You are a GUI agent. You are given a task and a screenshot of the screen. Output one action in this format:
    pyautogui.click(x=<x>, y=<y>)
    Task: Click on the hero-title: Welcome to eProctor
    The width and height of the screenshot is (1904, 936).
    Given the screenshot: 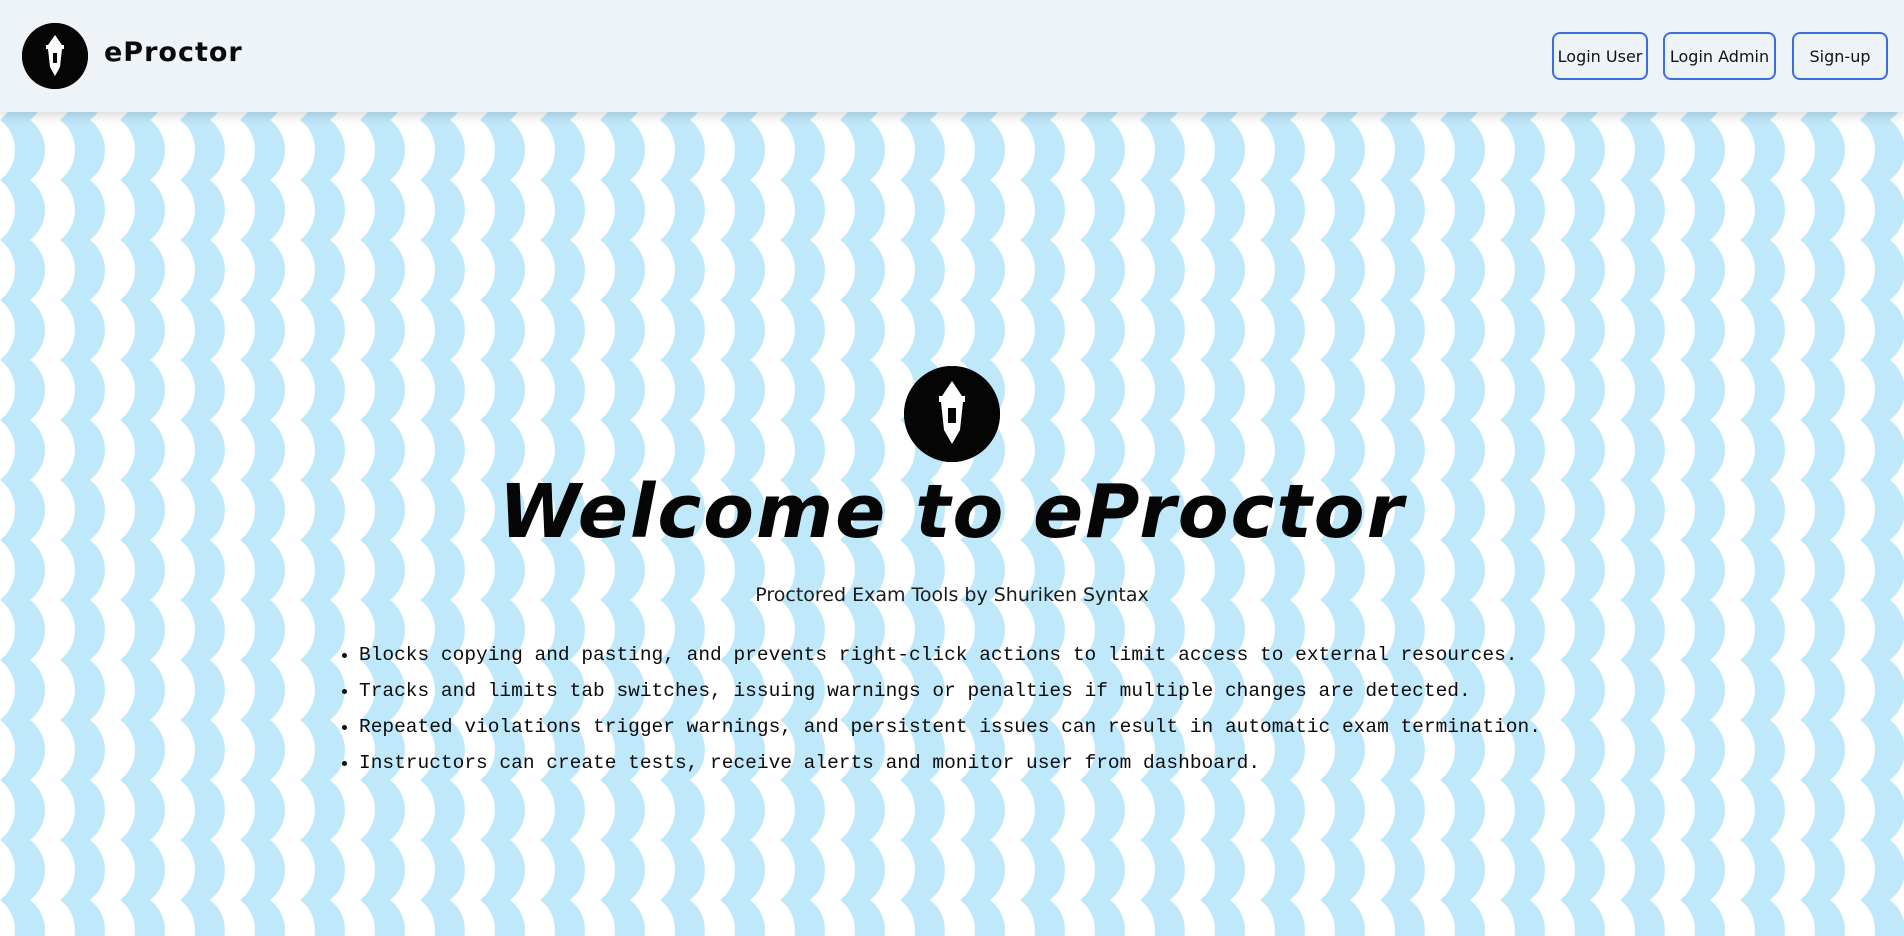 What is the action you would take?
    pyautogui.click(x=952, y=512)
    